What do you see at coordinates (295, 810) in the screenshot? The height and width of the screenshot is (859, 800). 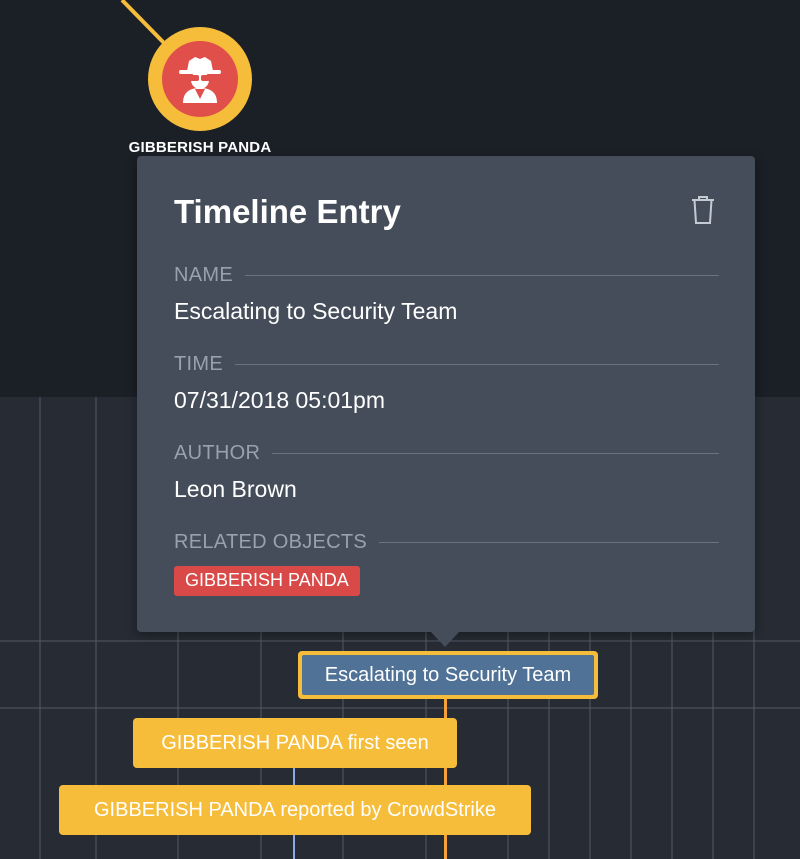 I see `timeline-entry: GIBBERISH PANDA reported by CrowdStrike` at bounding box center [295, 810].